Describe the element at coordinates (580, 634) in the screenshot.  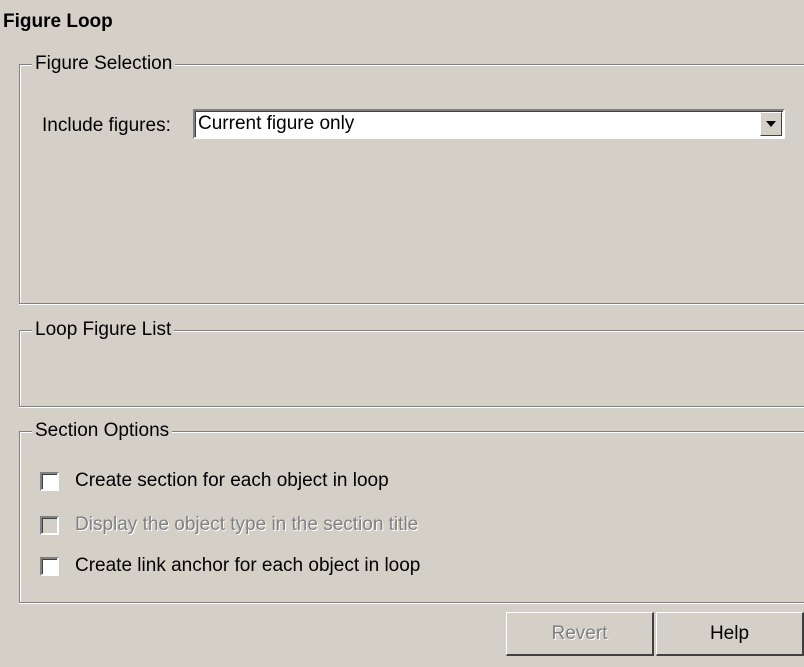
I see `revert-button: Revert` at that location.